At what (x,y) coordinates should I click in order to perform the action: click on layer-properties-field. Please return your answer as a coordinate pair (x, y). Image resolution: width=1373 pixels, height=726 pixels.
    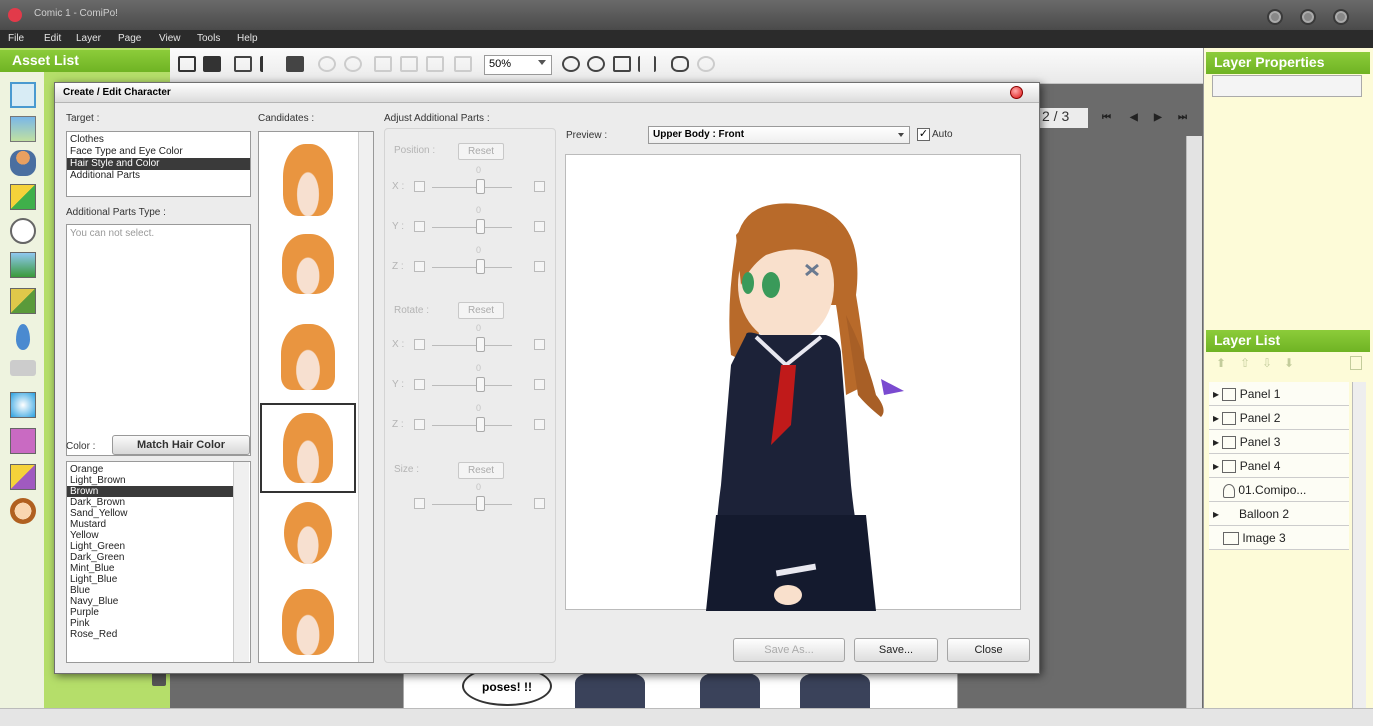
    Looking at the image, I should click on (1287, 86).